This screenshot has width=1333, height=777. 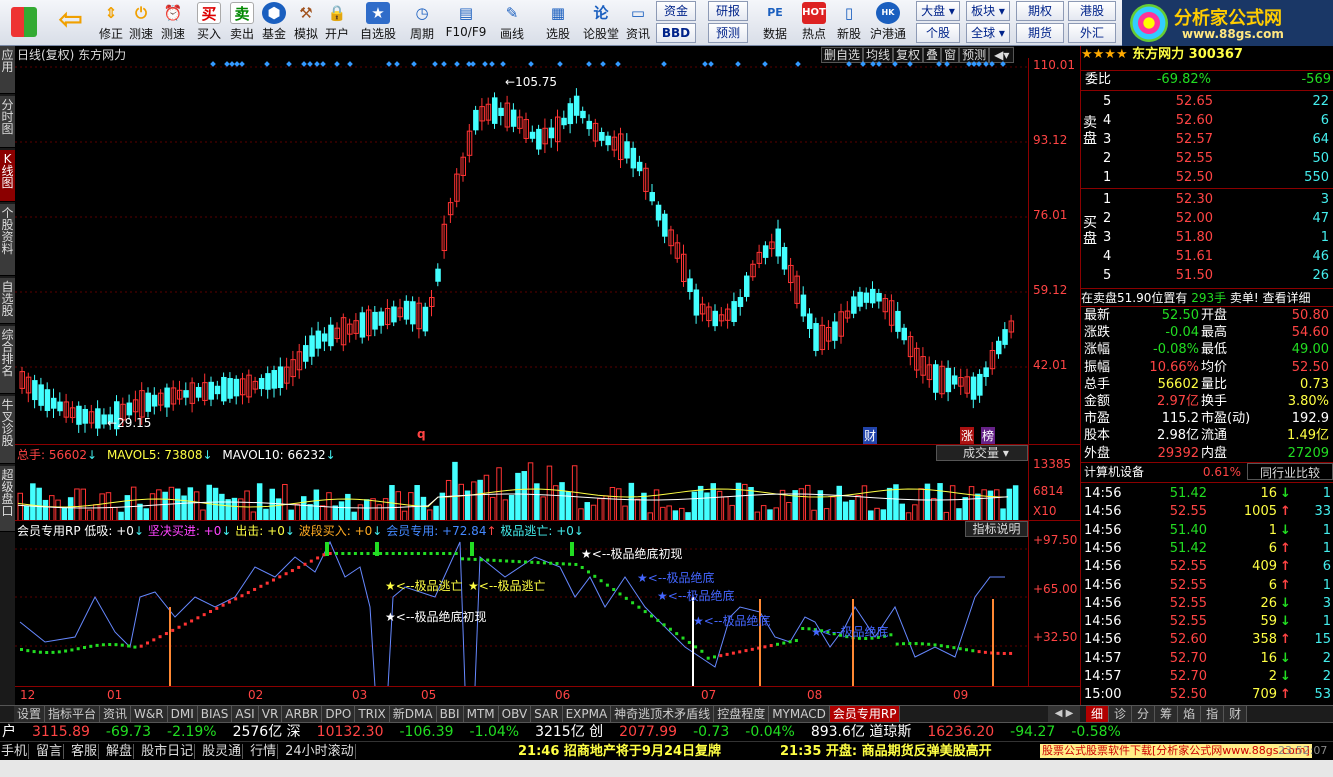 I want to click on news-headline-1: 21:46 招商地产将于9月24日复牌, so click(x=619, y=751).